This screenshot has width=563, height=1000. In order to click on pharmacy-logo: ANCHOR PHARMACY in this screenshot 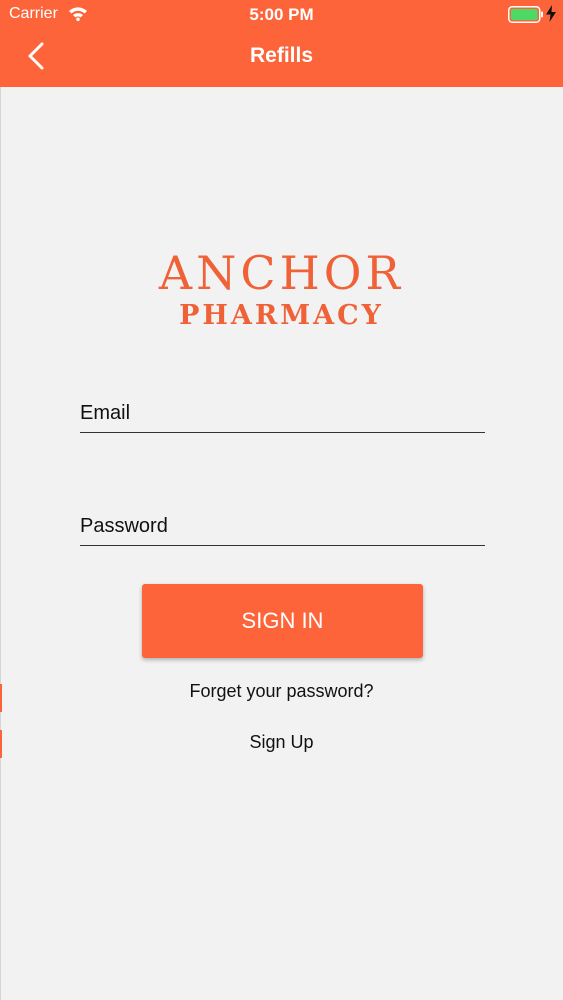, I will do `click(281, 291)`.